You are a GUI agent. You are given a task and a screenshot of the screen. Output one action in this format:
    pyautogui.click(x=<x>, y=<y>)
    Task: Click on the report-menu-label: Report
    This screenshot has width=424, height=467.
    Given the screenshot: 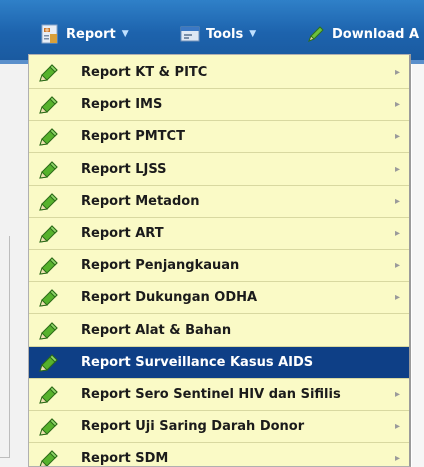 What is the action you would take?
    pyautogui.click(x=91, y=34)
    